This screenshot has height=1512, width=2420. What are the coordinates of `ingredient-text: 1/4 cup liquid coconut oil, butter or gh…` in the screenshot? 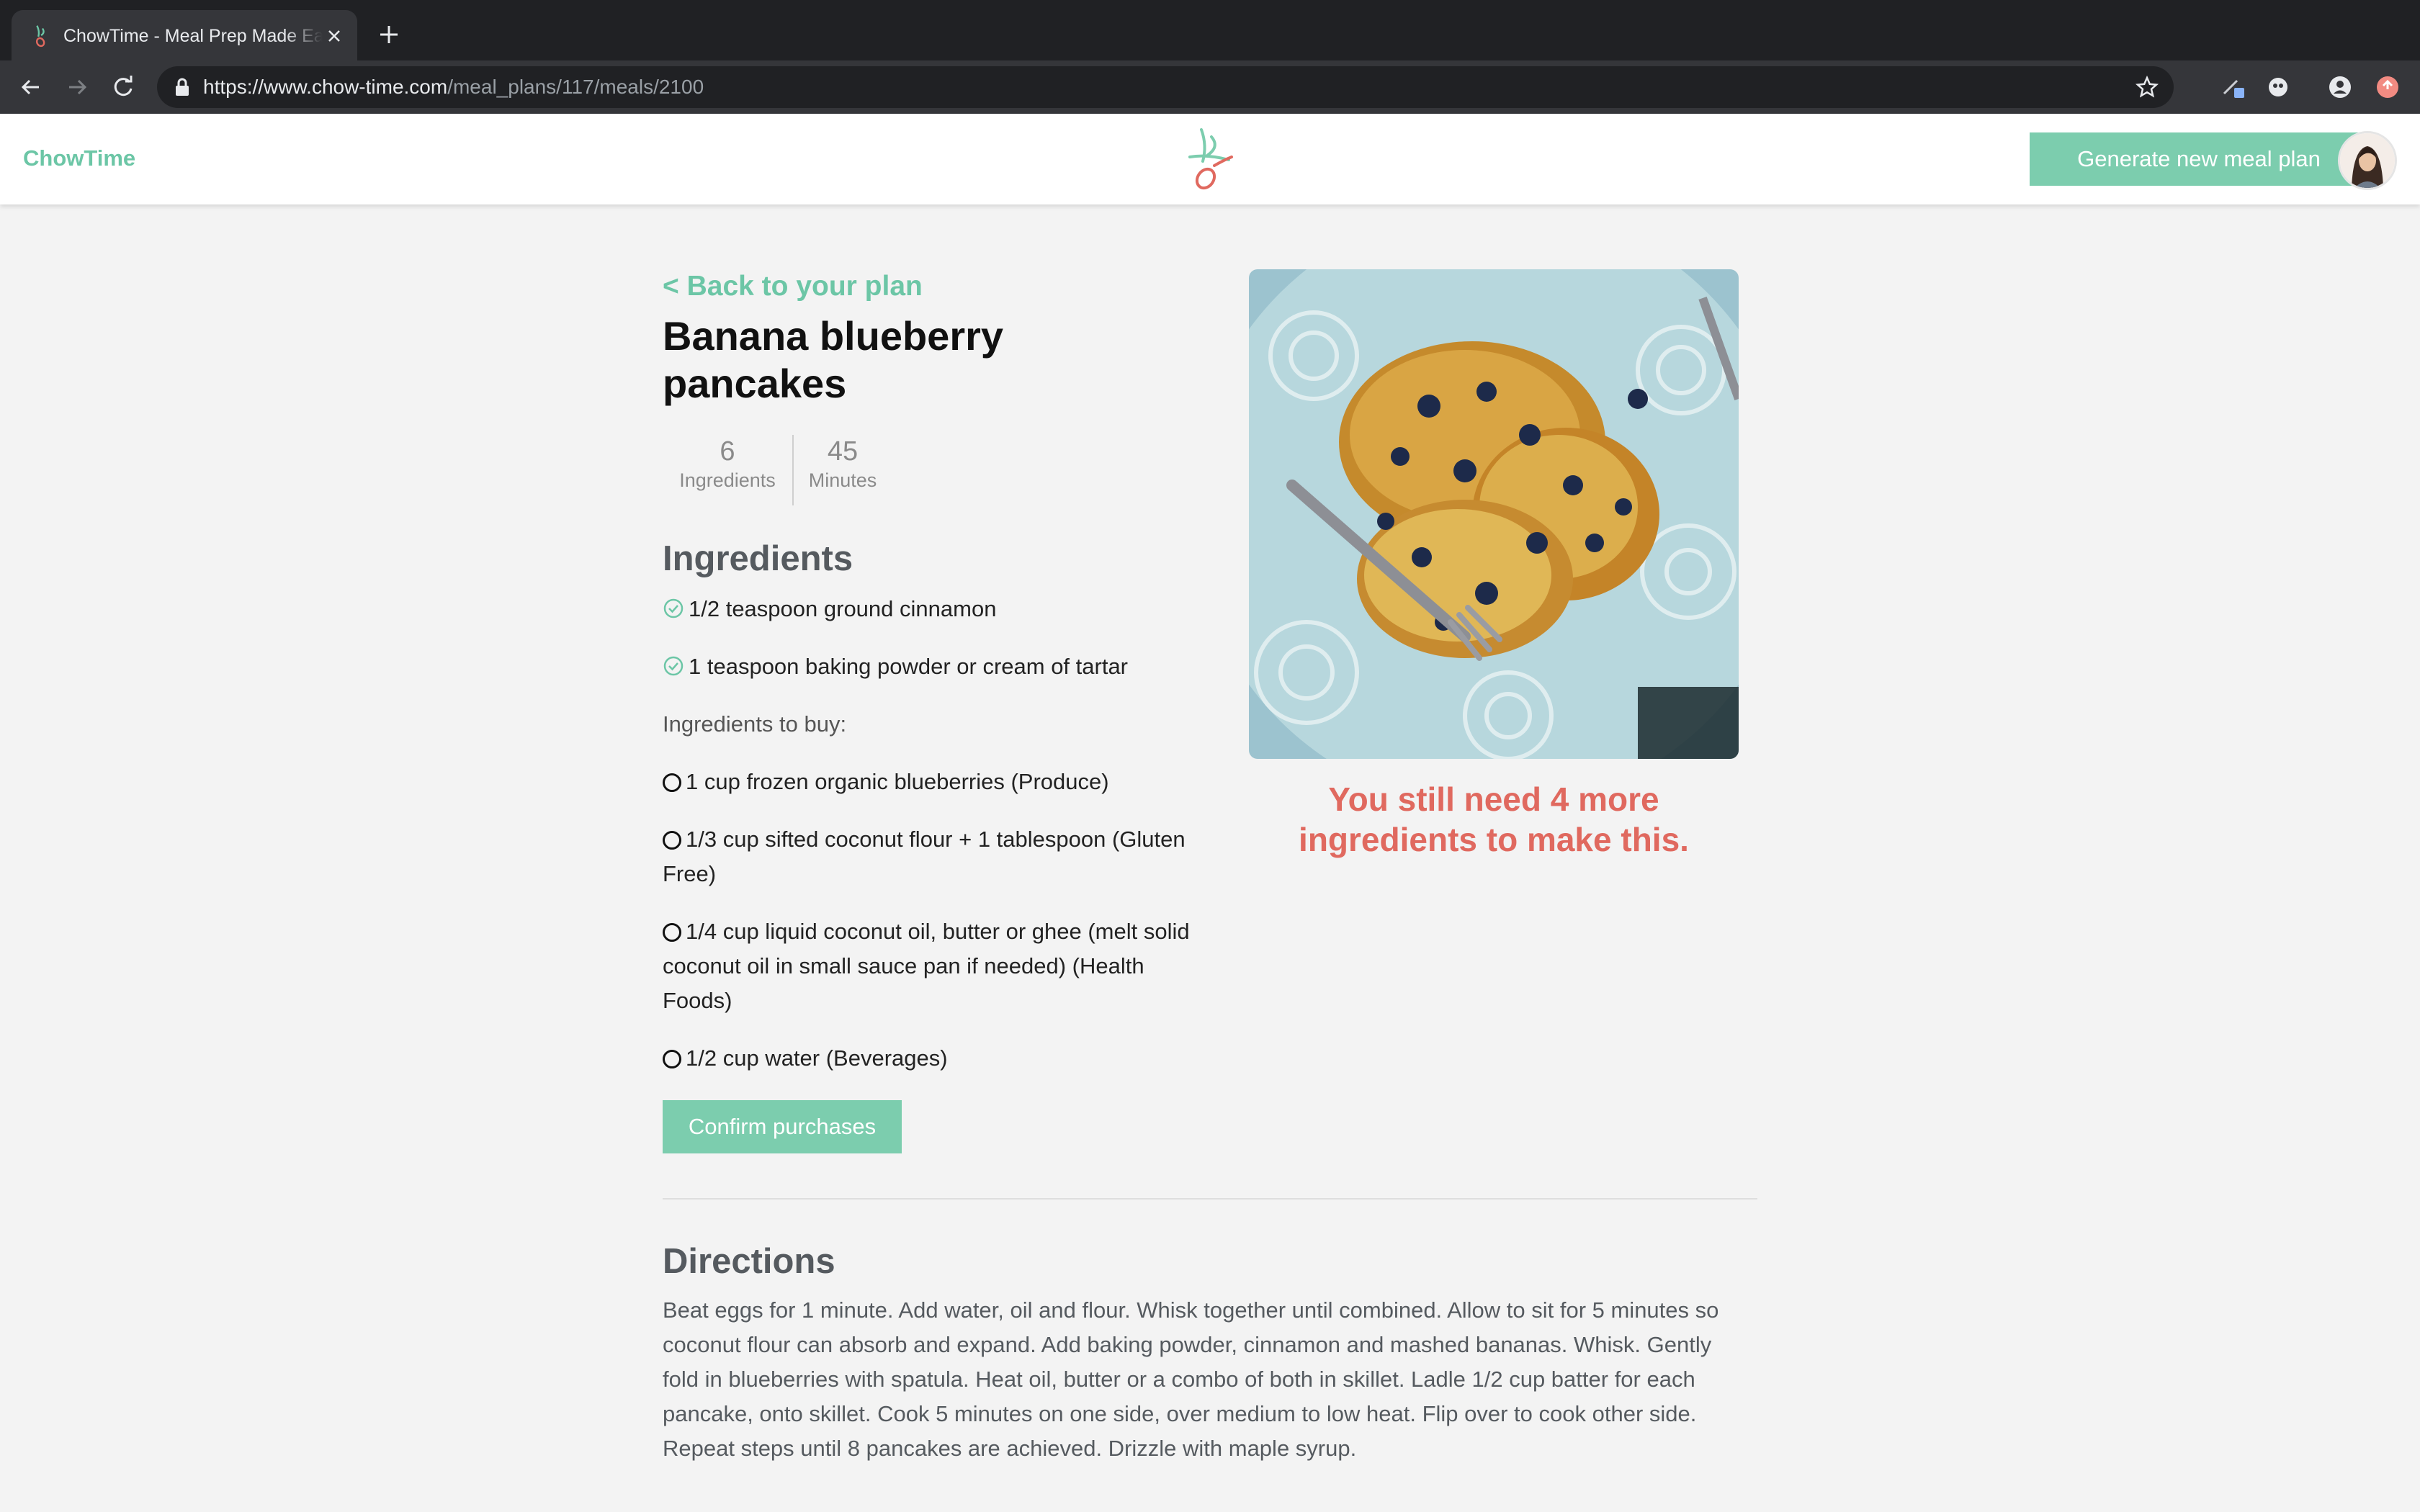 It's located at (926, 966).